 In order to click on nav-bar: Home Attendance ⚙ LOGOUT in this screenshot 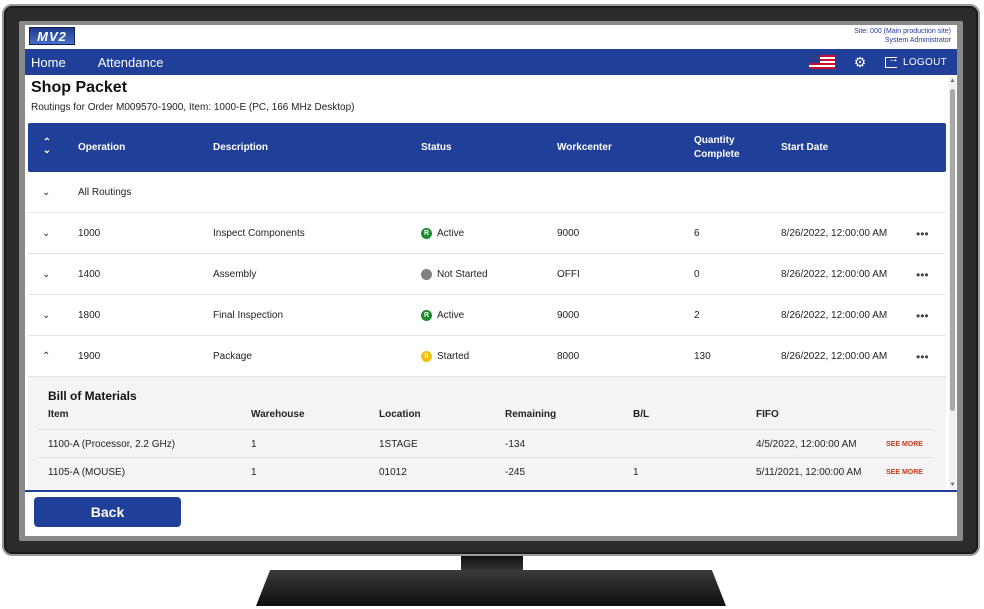, I will do `click(491, 62)`.